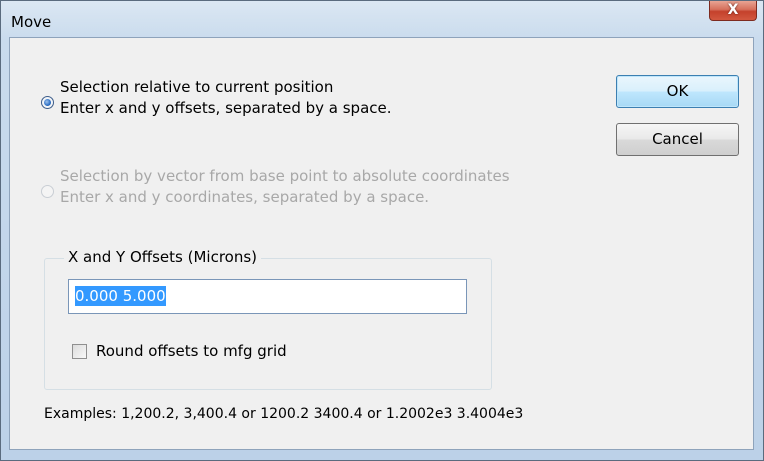  I want to click on close-icon: X, so click(733, 10).